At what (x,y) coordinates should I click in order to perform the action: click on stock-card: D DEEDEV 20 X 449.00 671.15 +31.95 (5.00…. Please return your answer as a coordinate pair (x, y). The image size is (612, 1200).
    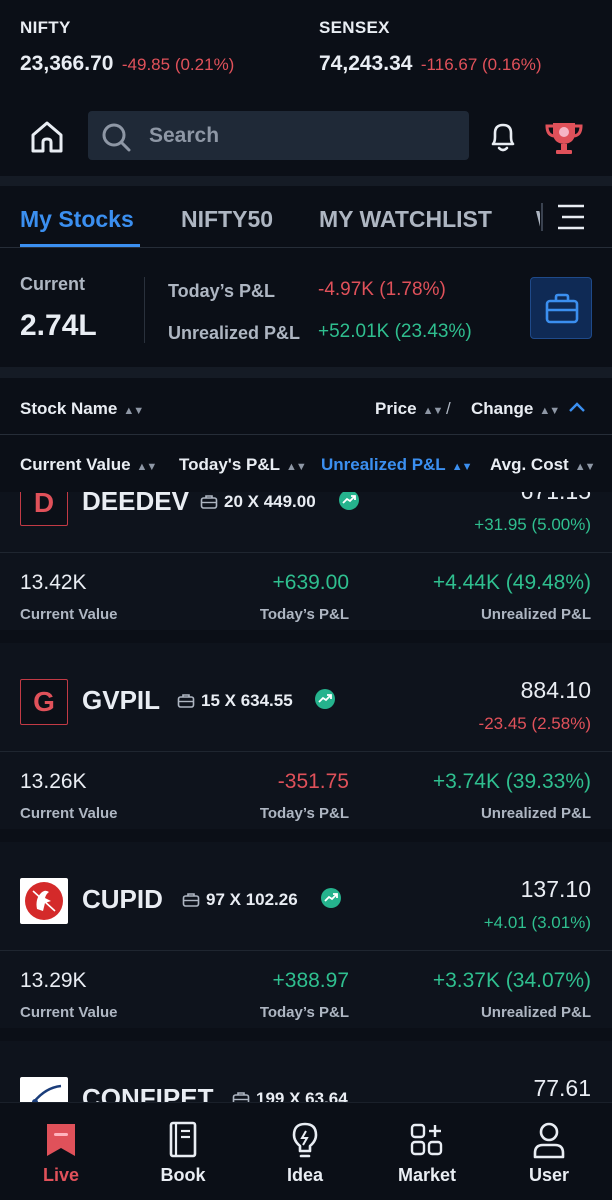
    Looking at the image, I should click on (306, 561).